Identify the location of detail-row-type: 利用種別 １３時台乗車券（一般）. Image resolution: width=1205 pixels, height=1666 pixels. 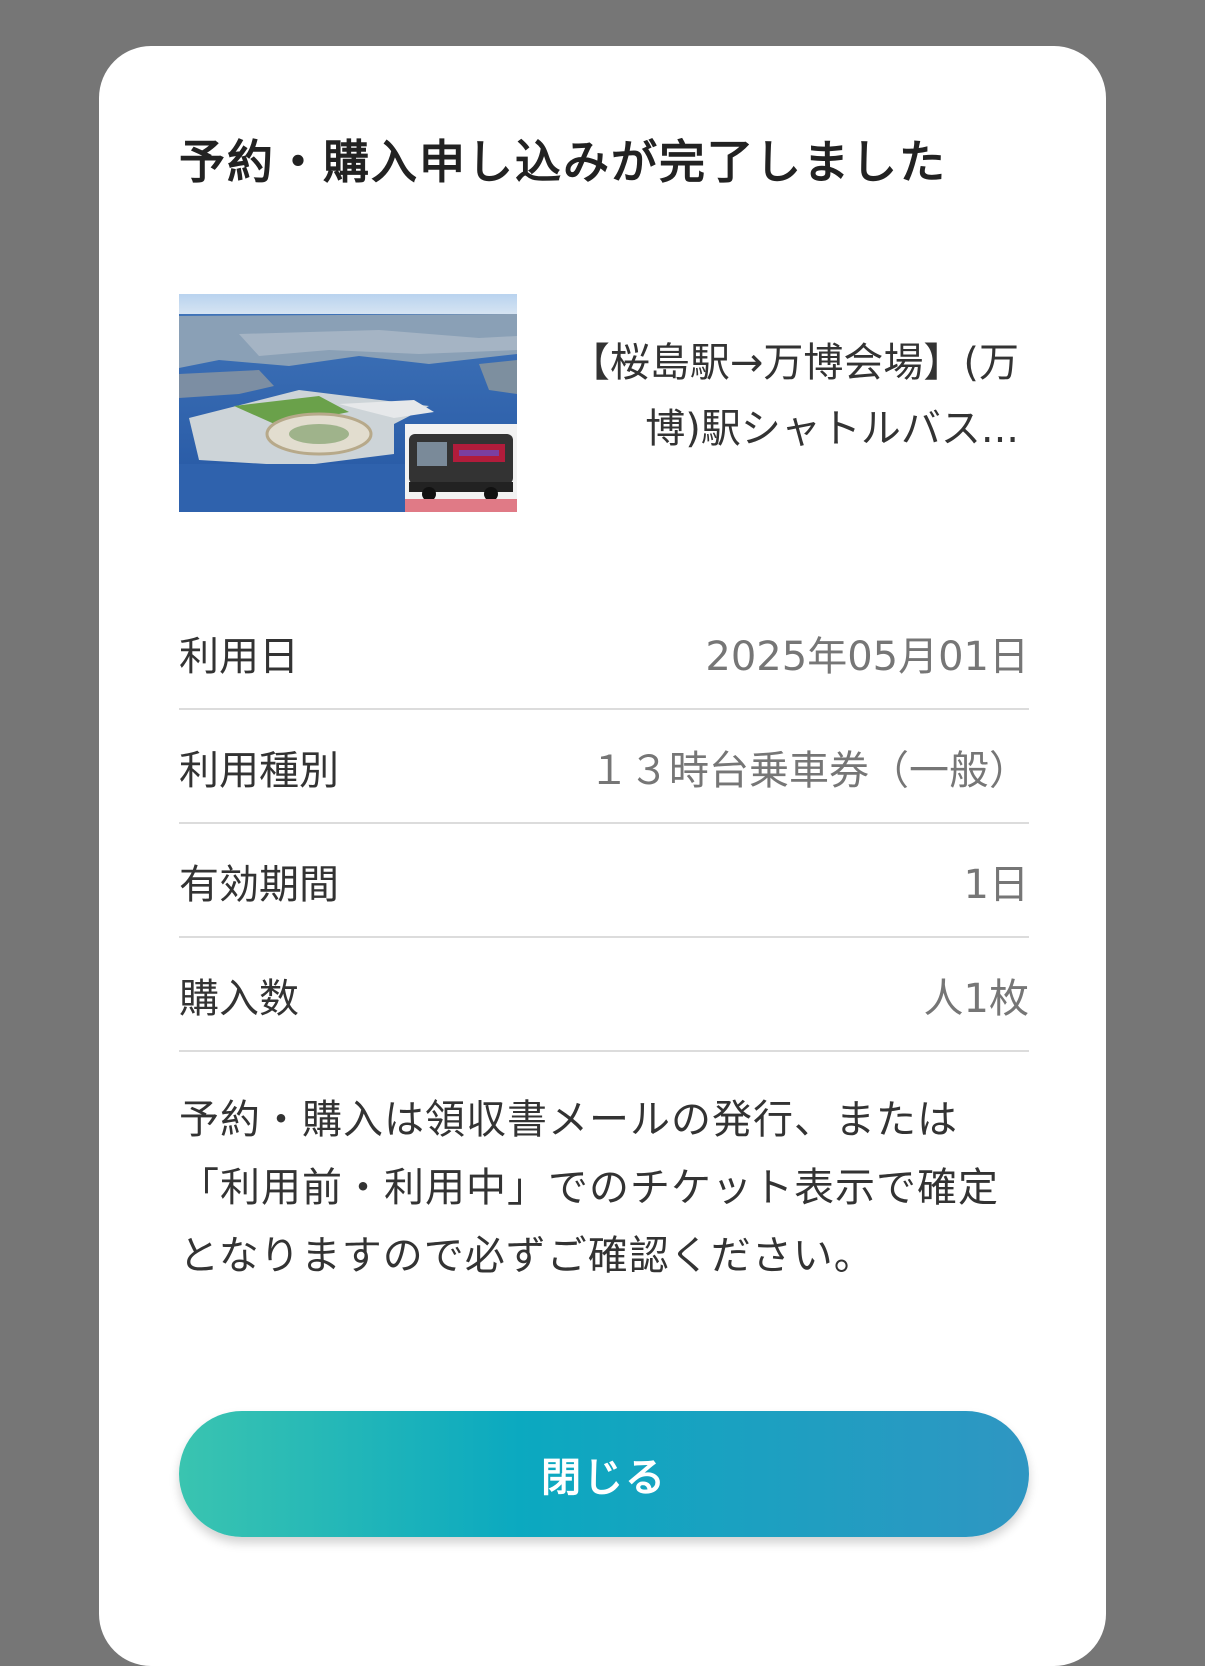
(604, 767).